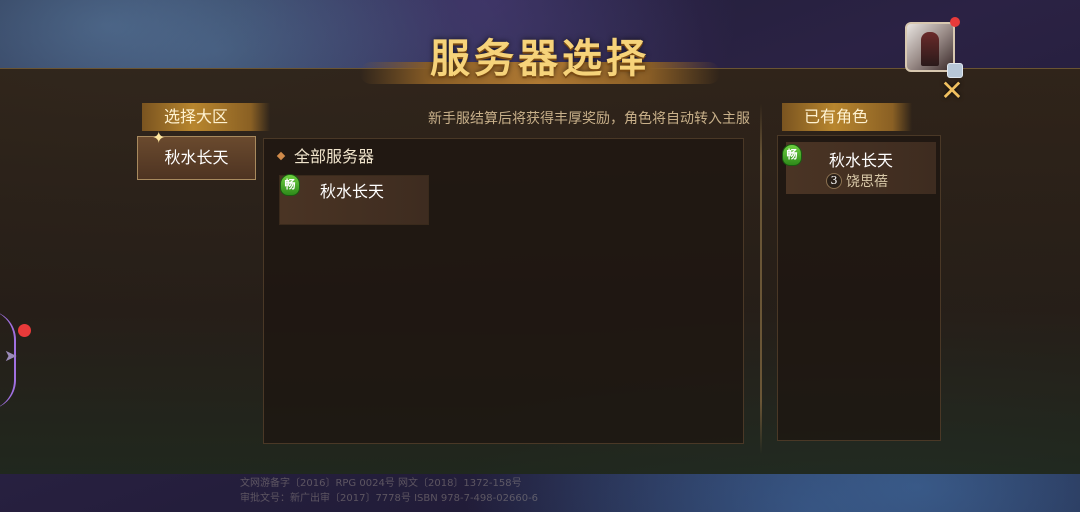  Describe the element at coordinates (955, 22) in the screenshot. I see `notification-dot` at that location.